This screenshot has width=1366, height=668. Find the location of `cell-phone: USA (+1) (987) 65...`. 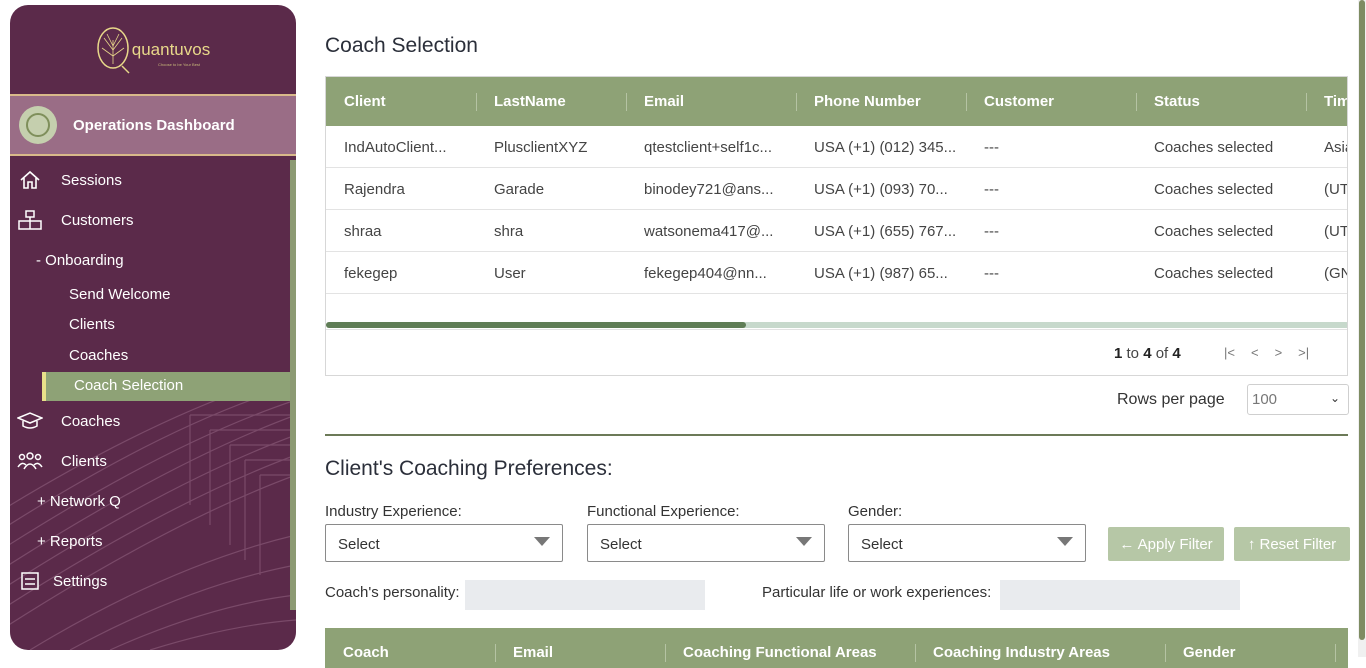

cell-phone: USA (+1) (987) 65... is located at coordinates (881, 273).